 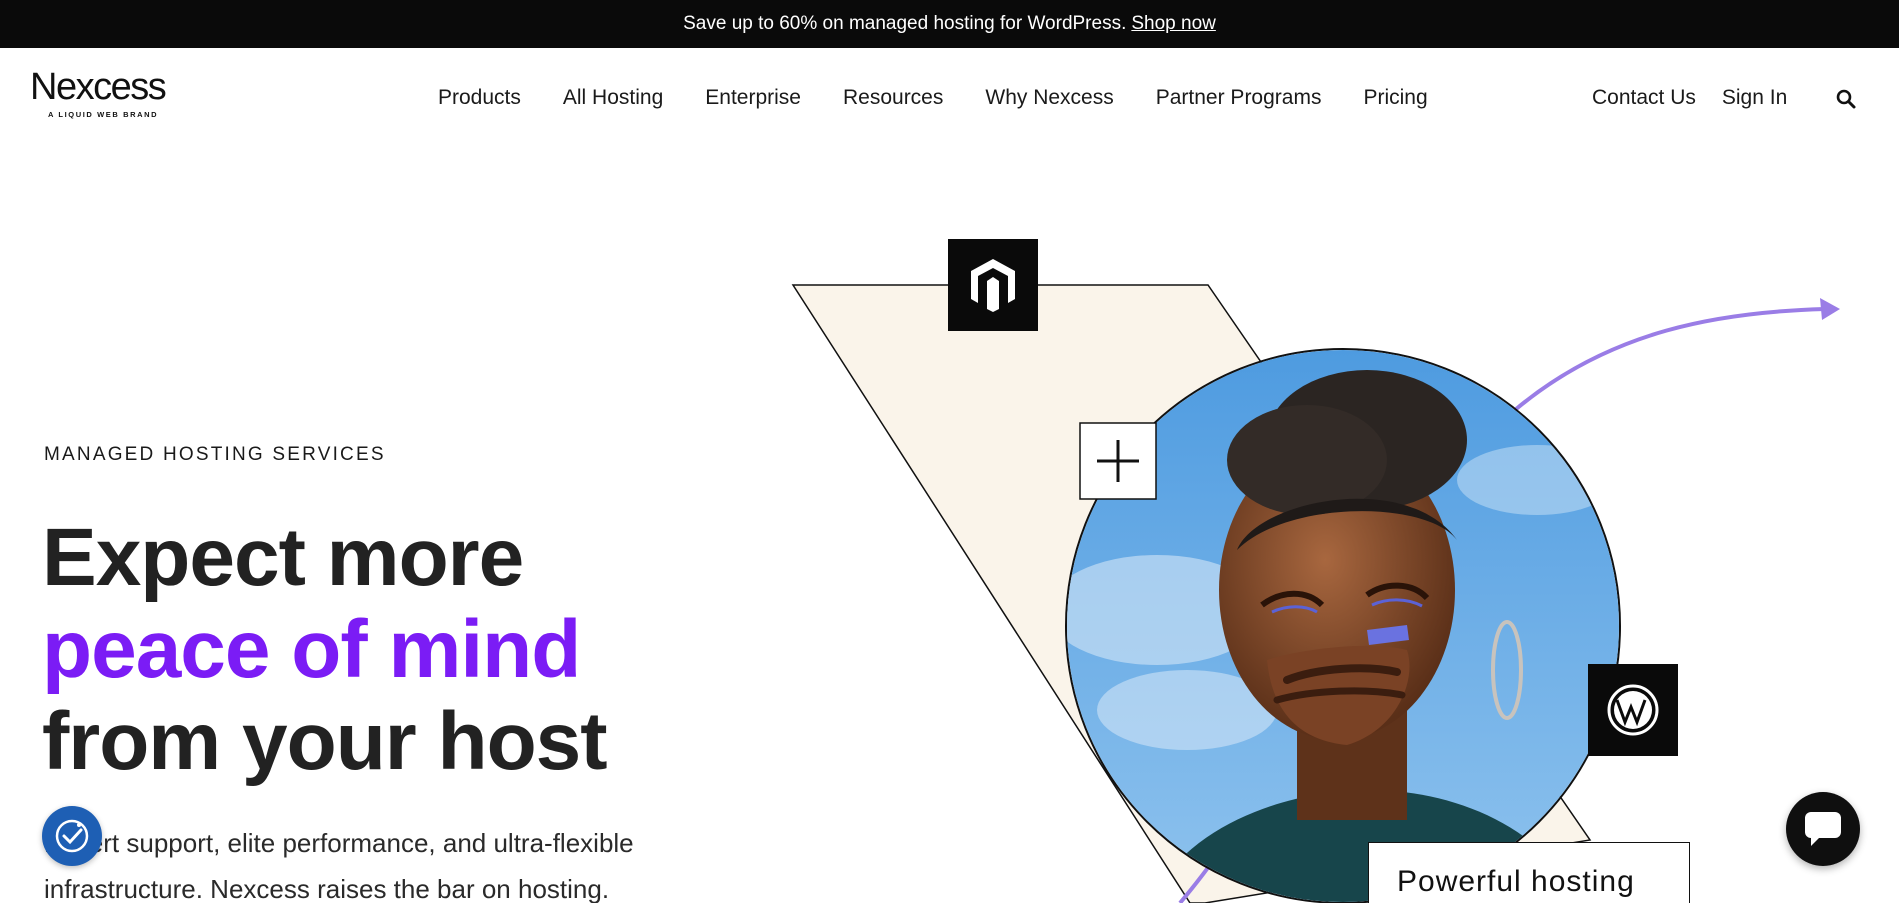 I want to click on headline-line-2: peace of mind, so click(x=311, y=649).